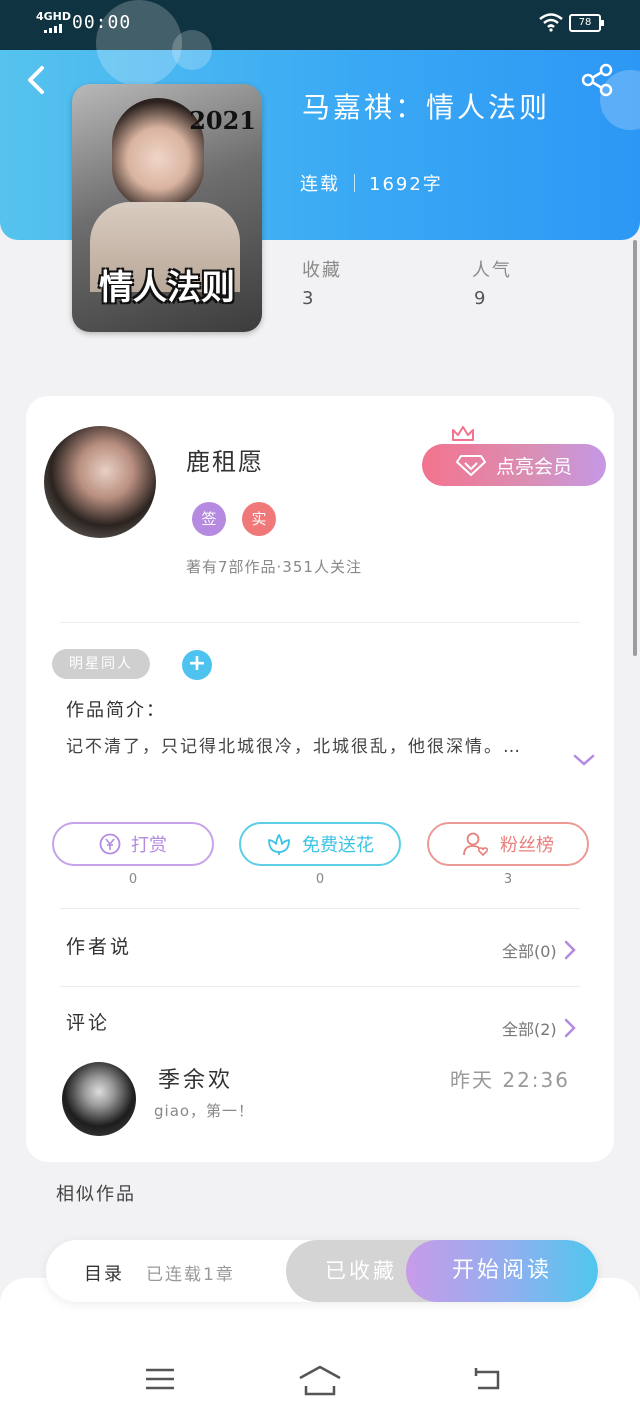 The width and height of the screenshot is (640, 1422). I want to click on signal-icon, so click(53, 28).